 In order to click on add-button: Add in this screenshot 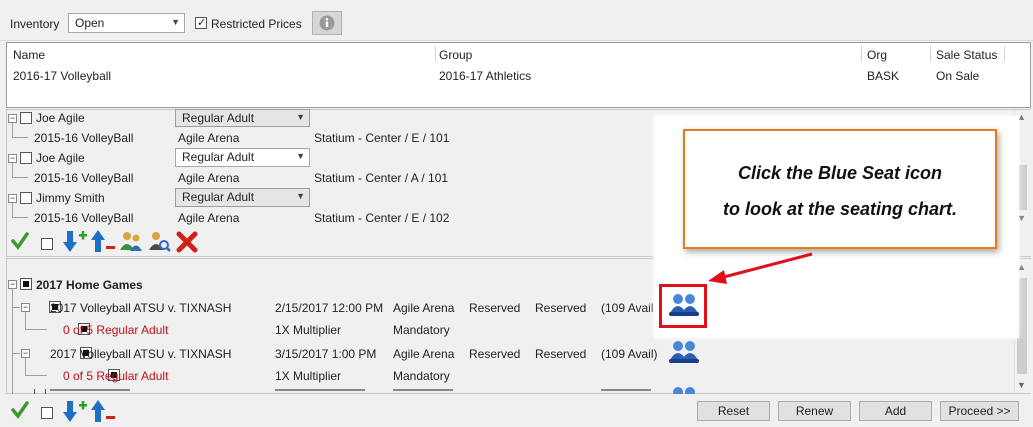, I will do `click(895, 411)`.